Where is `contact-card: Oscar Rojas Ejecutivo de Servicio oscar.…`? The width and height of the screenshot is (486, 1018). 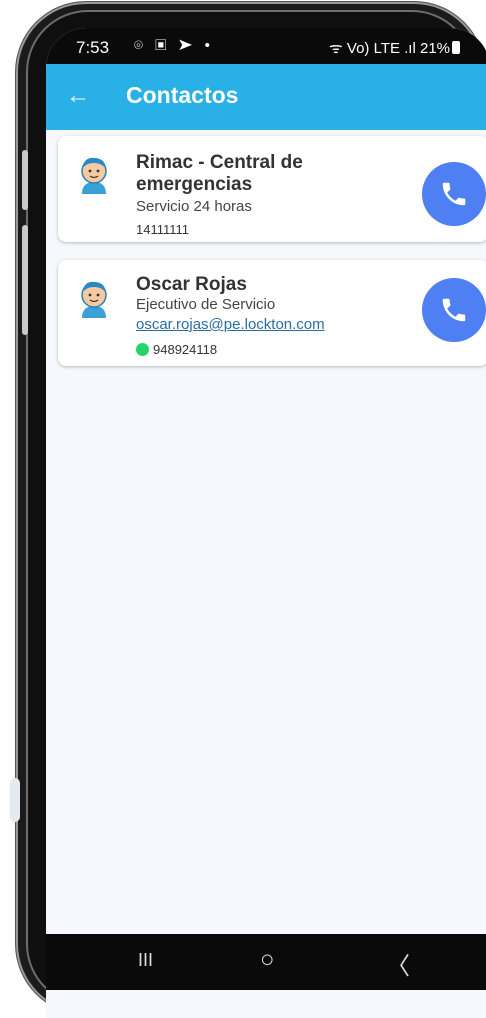 contact-card: Oscar Rojas Ejecutivo de Servicio oscar.… is located at coordinates (272, 313).